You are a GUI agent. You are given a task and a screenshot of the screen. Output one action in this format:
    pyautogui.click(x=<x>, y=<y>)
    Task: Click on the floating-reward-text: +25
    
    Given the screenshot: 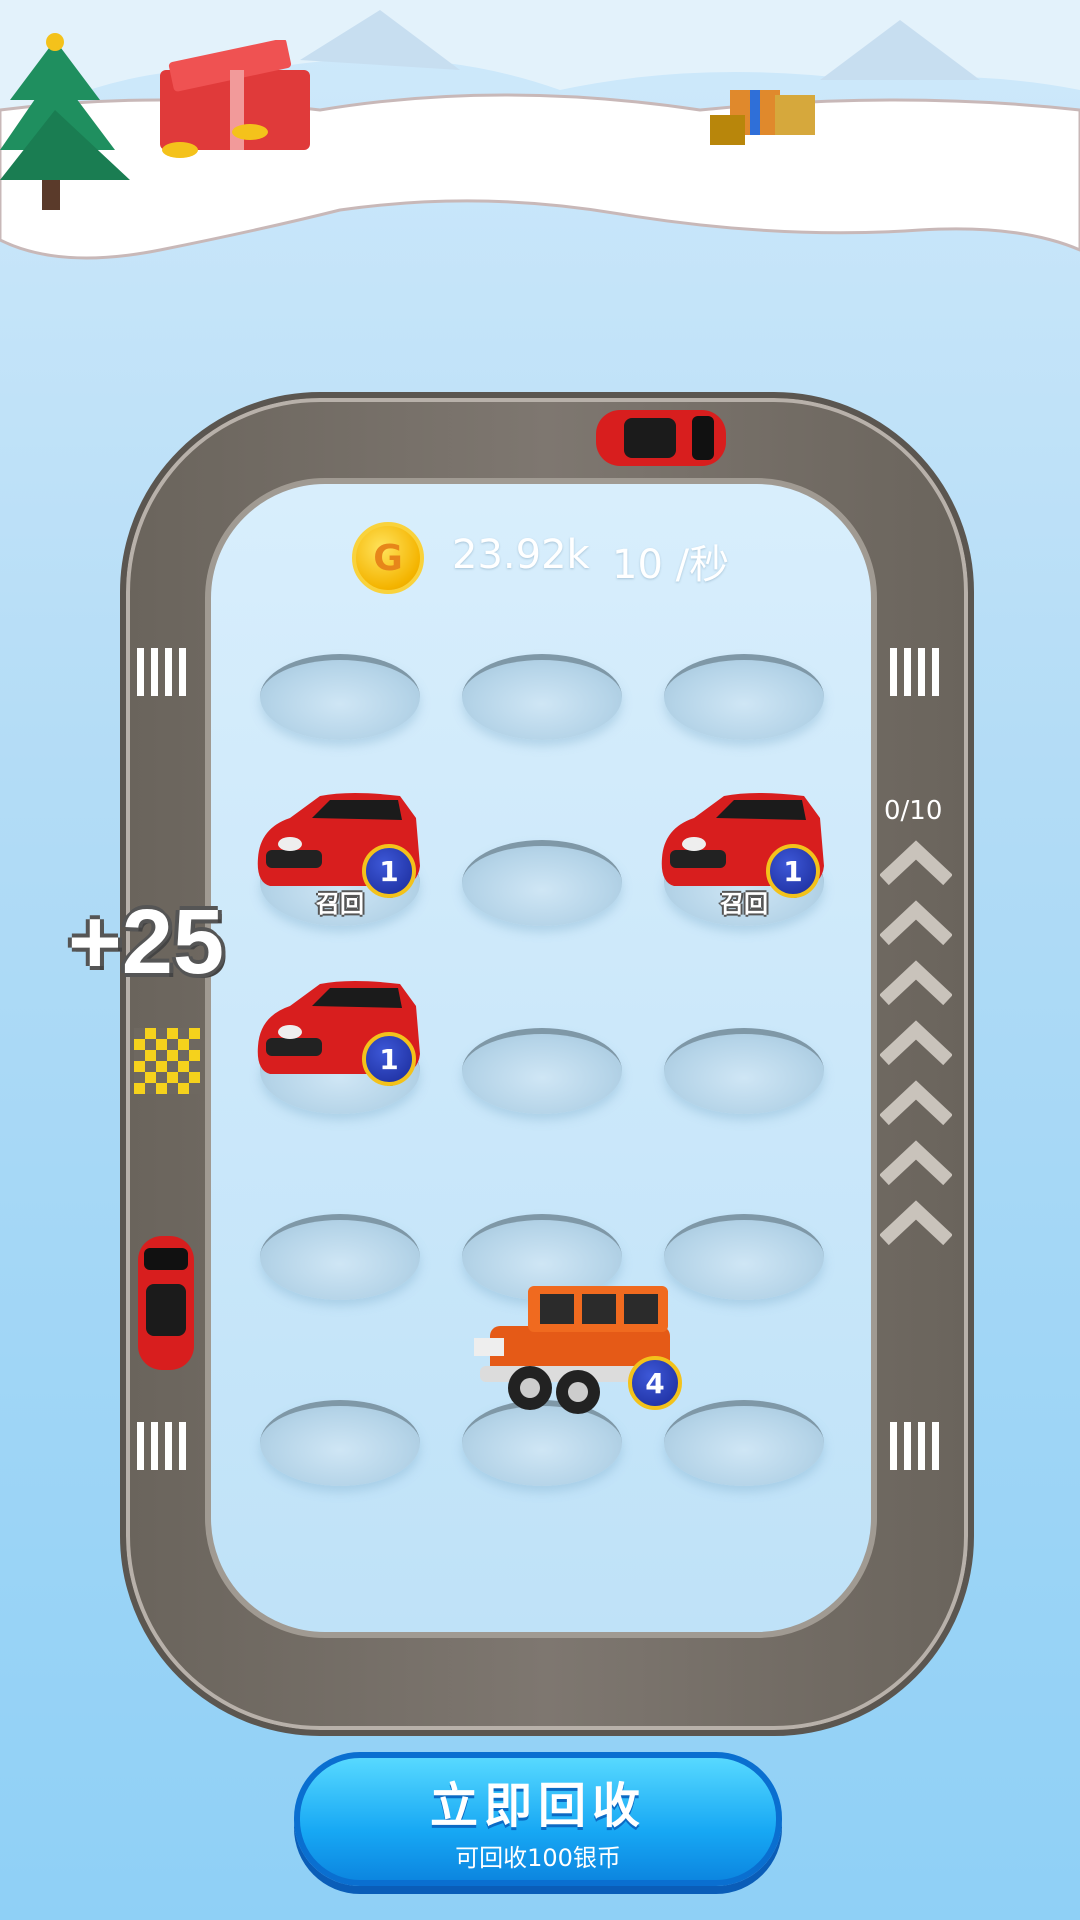 What is the action you would take?
    pyautogui.click(x=146, y=942)
    